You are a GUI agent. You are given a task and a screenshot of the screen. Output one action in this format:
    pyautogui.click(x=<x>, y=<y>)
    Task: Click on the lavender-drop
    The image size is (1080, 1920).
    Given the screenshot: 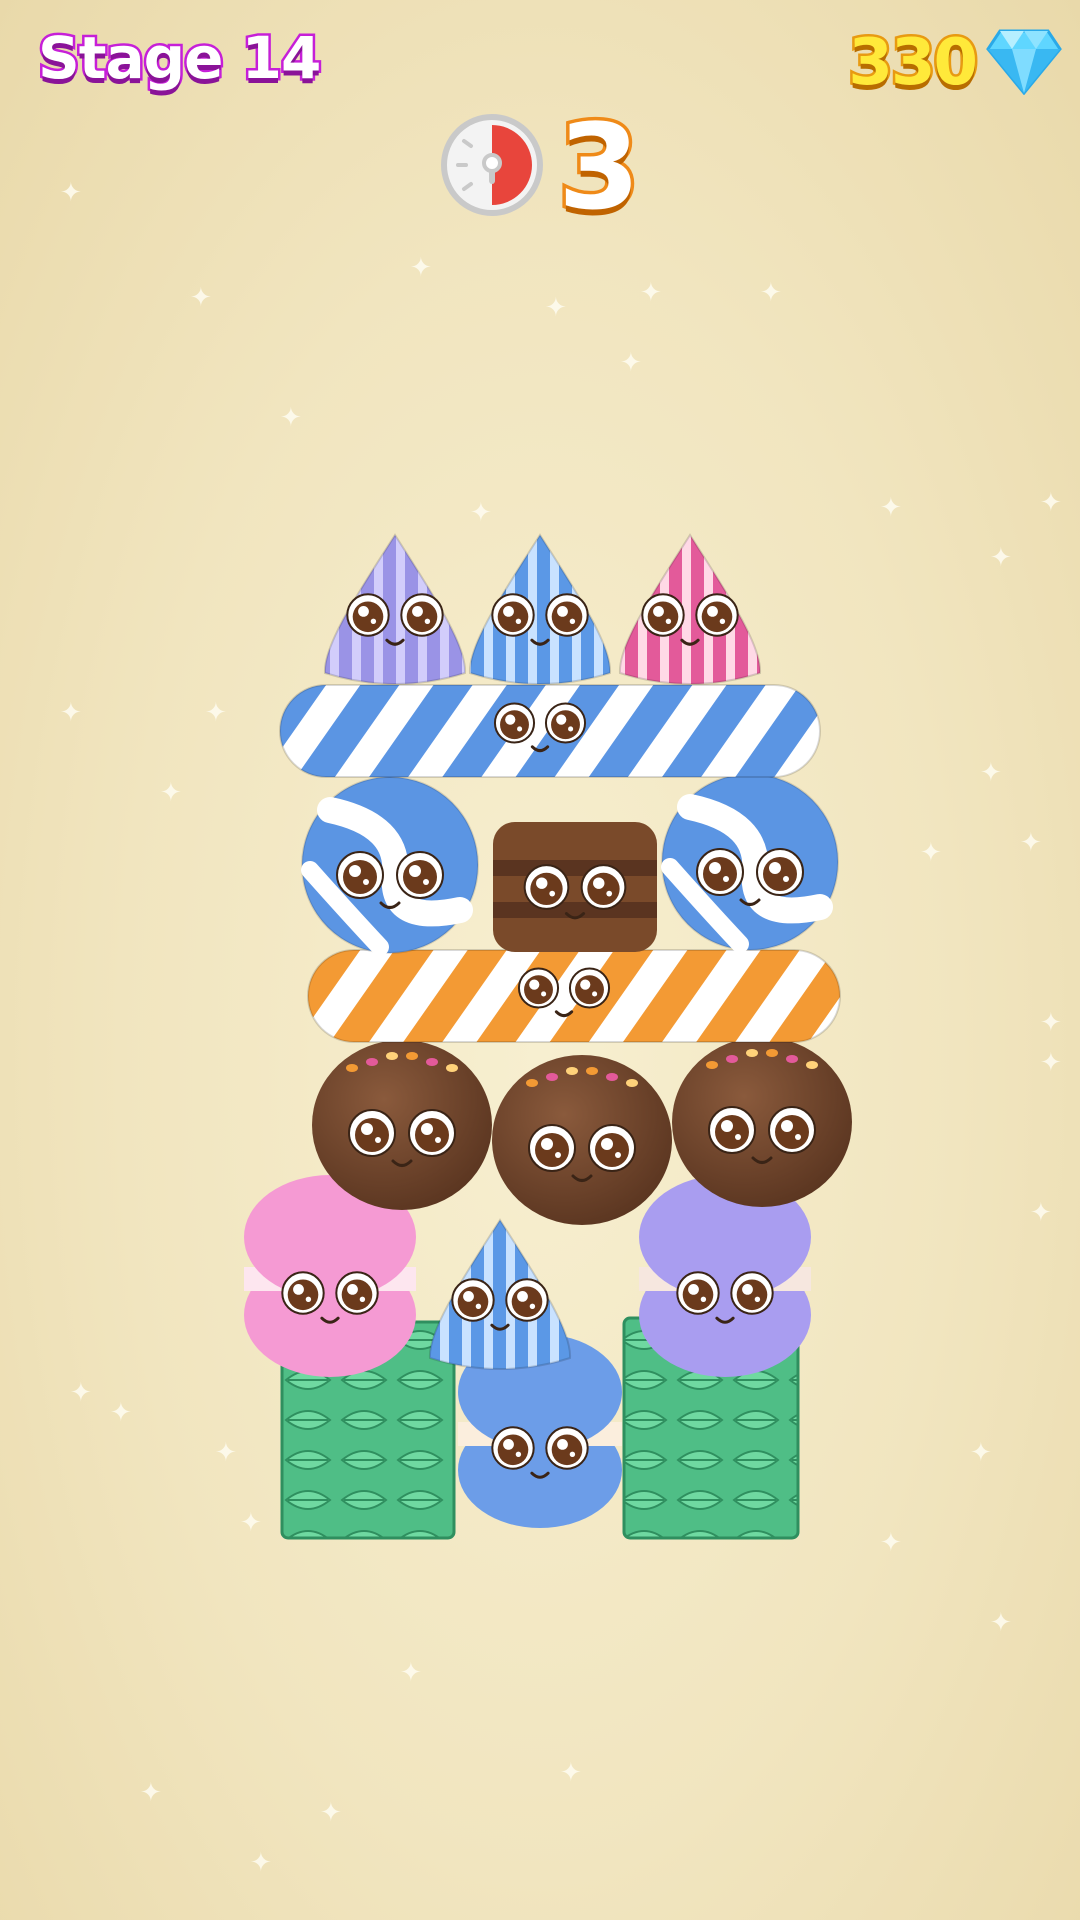 What is the action you would take?
    pyautogui.click(x=395, y=609)
    